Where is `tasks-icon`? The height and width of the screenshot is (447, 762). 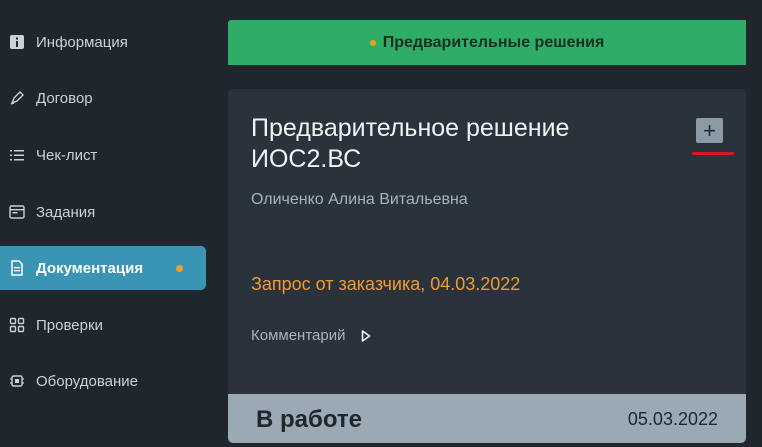
tasks-icon is located at coordinates (17, 212).